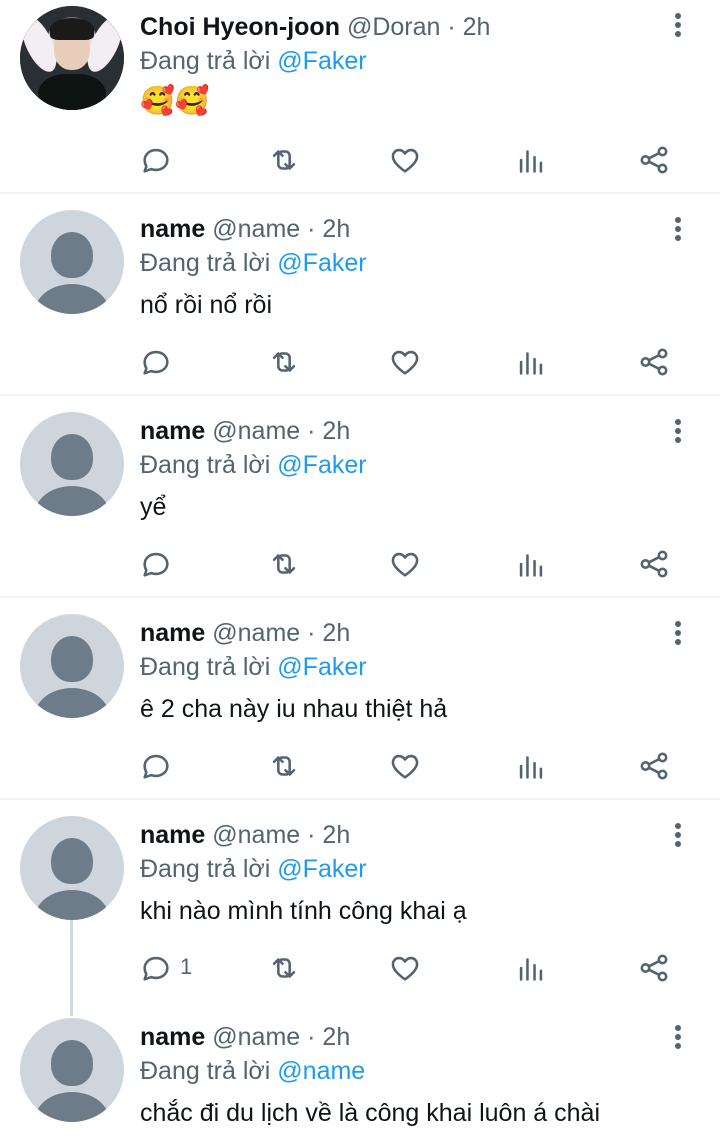 The height and width of the screenshot is (1145, 720). I want to click on action-bar: 1, so click(360, 968).